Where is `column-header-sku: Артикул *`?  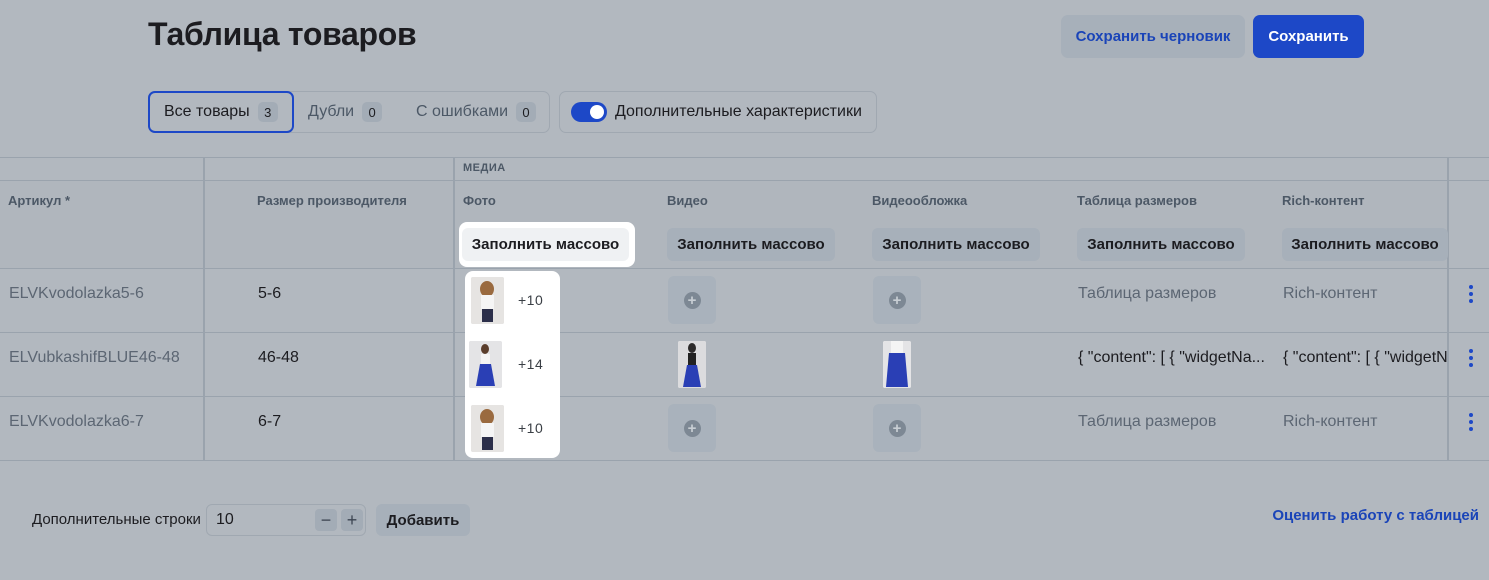
column-header-sku: Артикул * is located at coordinates (39, 200).